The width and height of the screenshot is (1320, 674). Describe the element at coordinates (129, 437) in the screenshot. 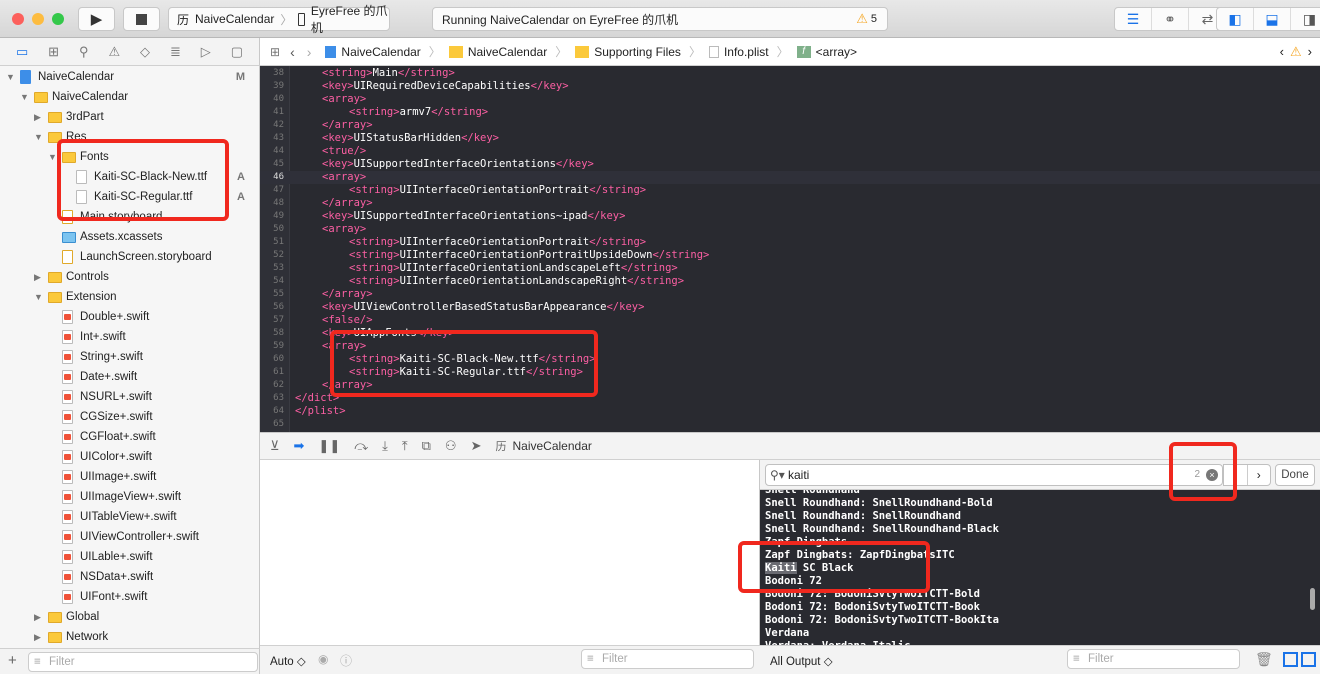

I see `navigator-item: CGFloat+.swift` at that location.